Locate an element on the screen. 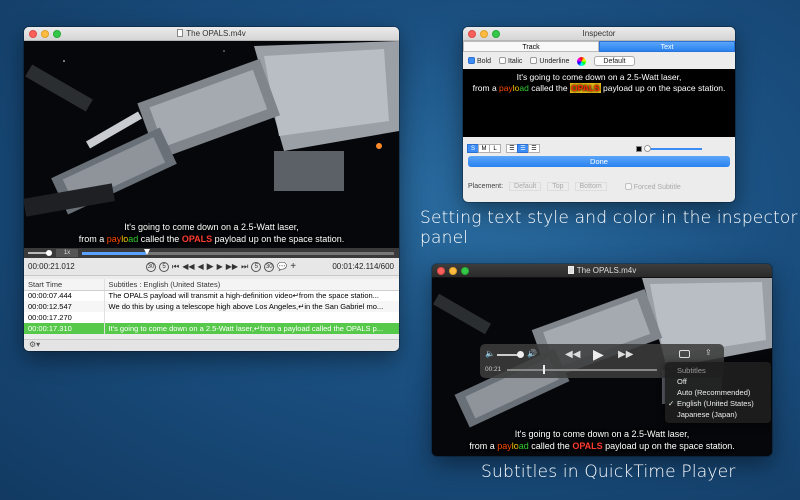  tab-track: Track is located at coordinates (531, 46).